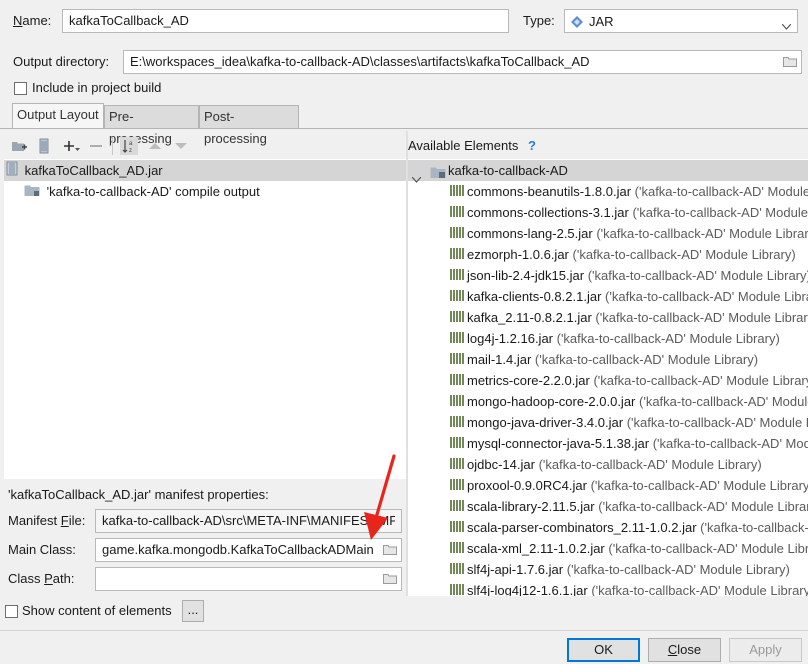  I want to click on add-jar-icon, so click(44, 146).